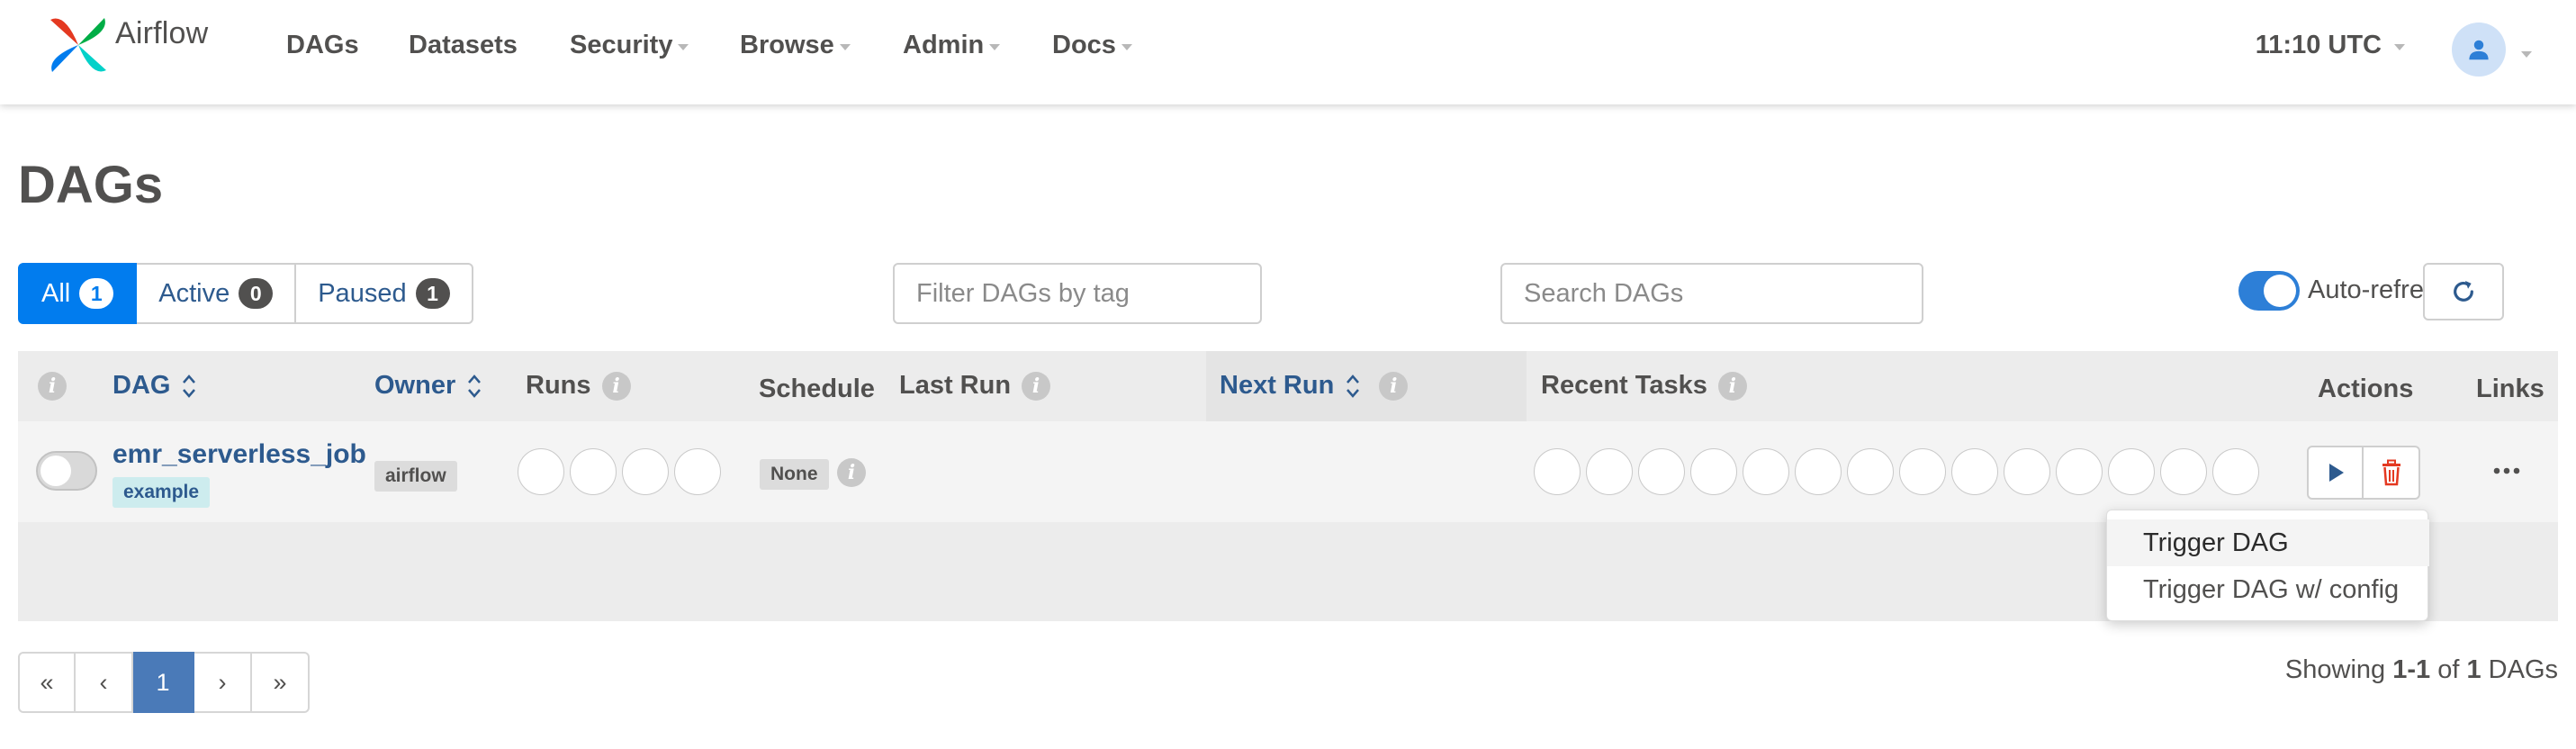  What do you see at coordinates (787, 45) in the screenshot?
I see `nav-browse-label: Browse` at bounding box center [787, 45].